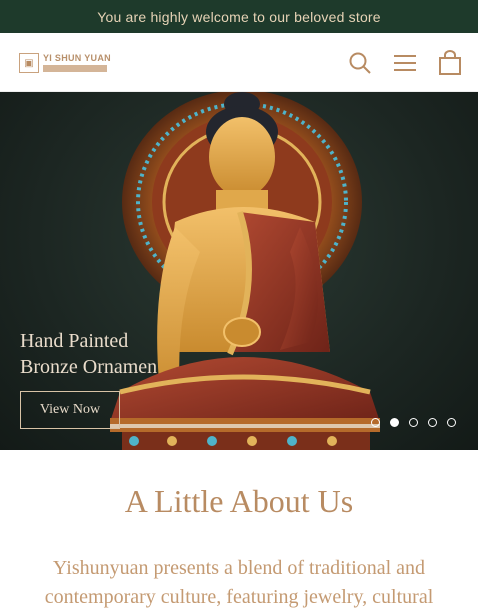 Image resolution: width=478 pixels, height=609 pixels. What do you see at coordinates (74, 341) in the screenshot?
I see `hero-title-line-1: Hand Painted` at bounding box center [74, 341].